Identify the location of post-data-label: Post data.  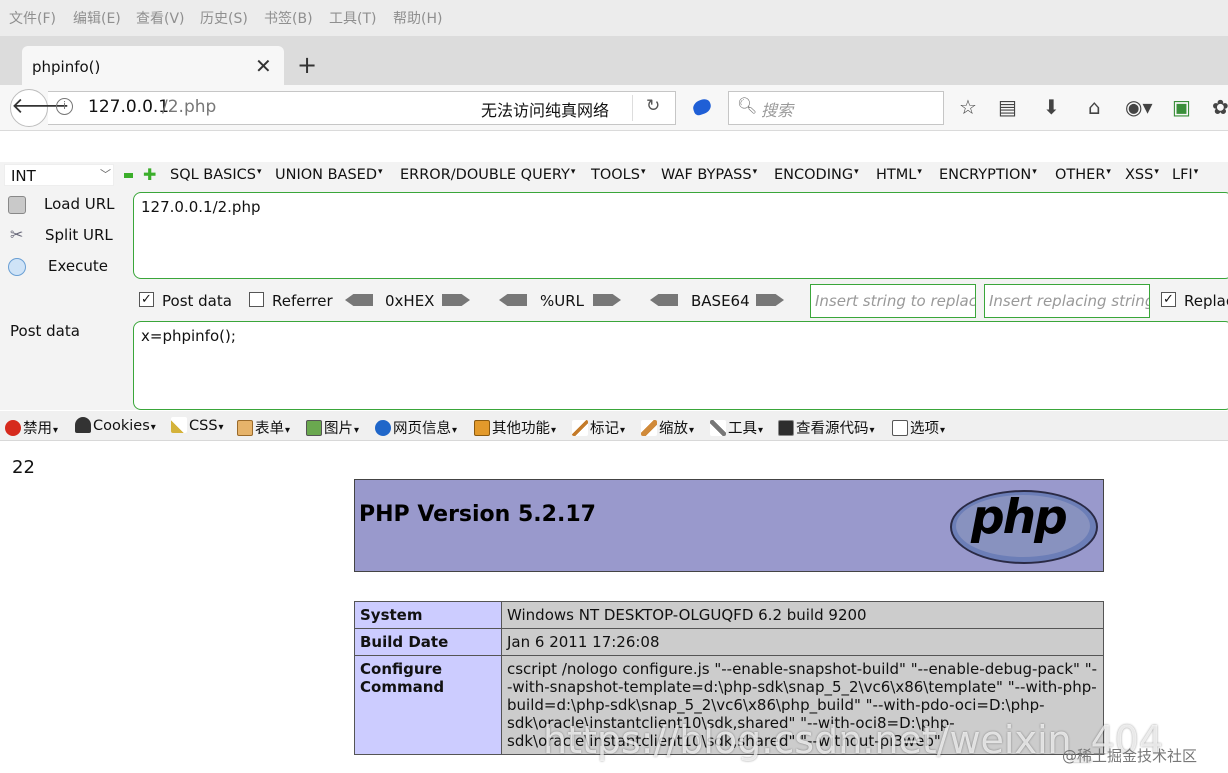
(197, 301).